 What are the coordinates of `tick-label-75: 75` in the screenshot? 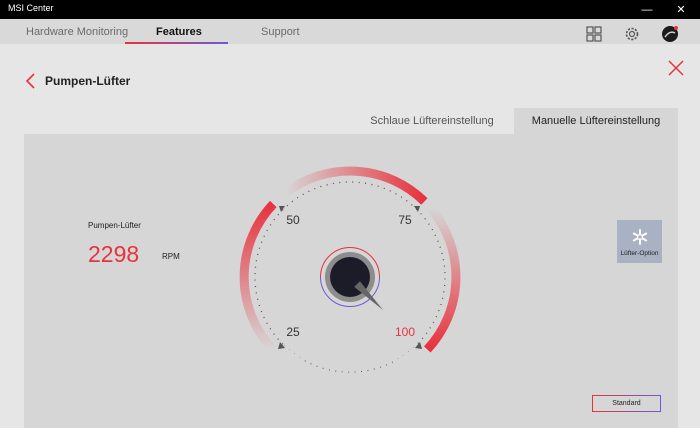 It's located at (405, 220).